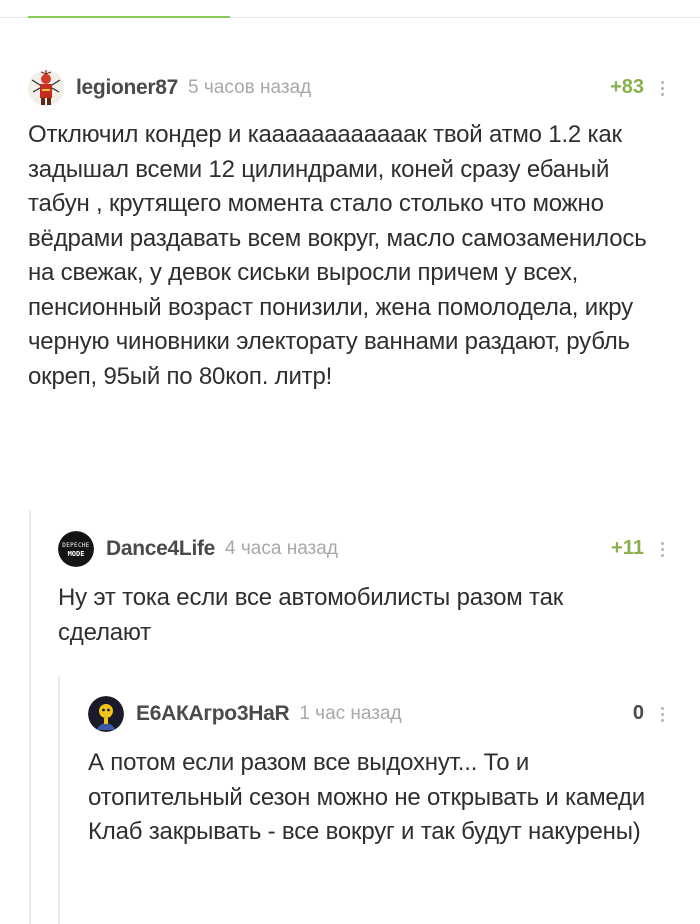 The image size is (700, 924). Describe the element at coordinates (627, 87) in the screenshot. I see `comment-rating: +83` at that location.